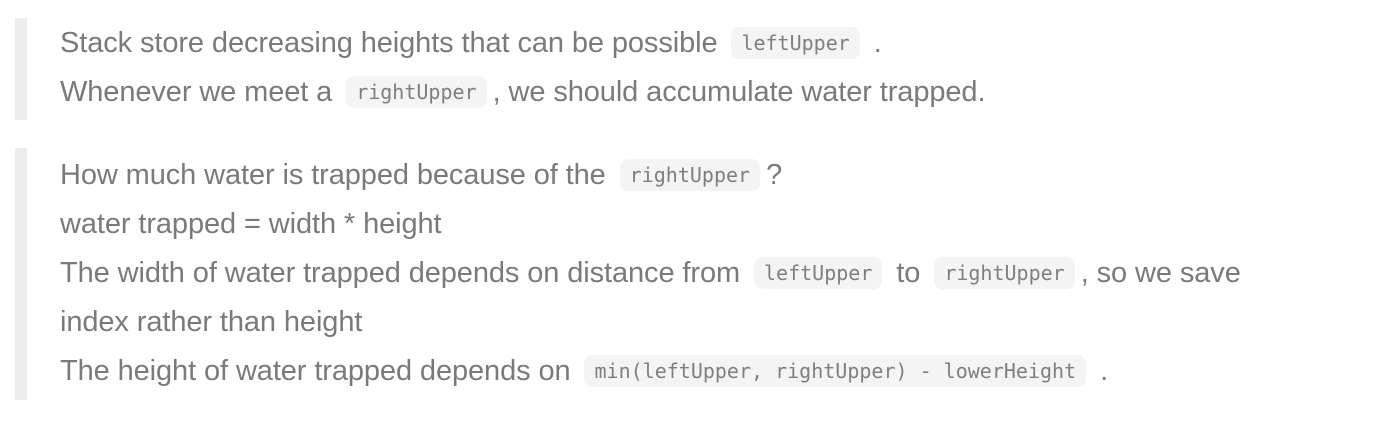 The width and height of the screenshot is (1392, 430). What do you see at coordinates (333, 175) in the screenshot?
I see `text-segment: How much water is trapped because of the` at bounding box center [333, 175].